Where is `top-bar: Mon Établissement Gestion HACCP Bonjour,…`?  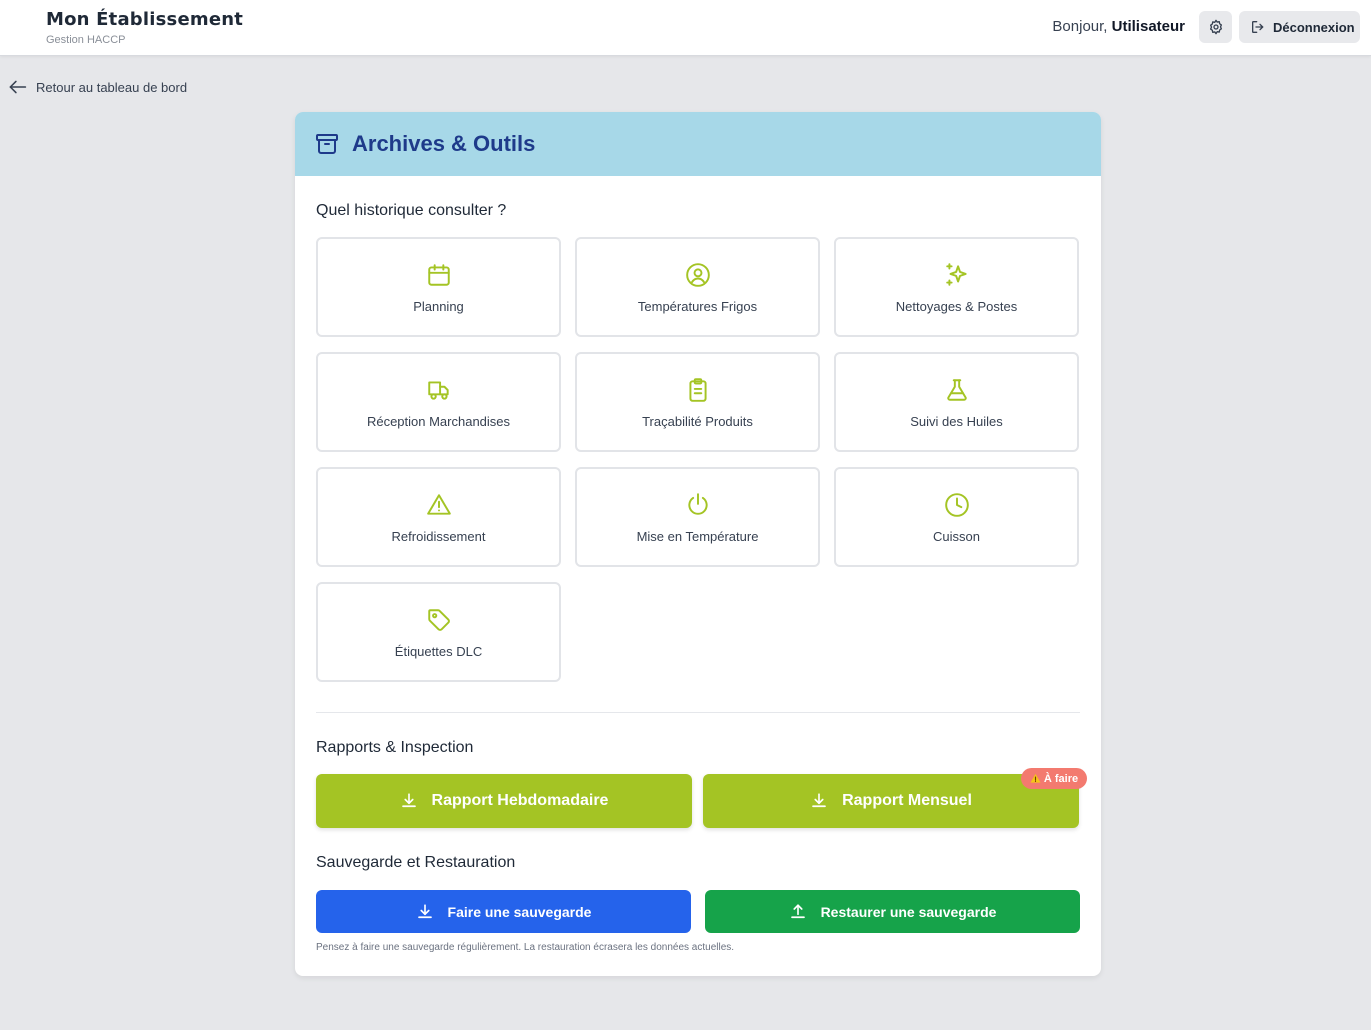 top-bar: Mon Établissement Gestion HACCP Bonjour,… is located at coordinates (685, 28).